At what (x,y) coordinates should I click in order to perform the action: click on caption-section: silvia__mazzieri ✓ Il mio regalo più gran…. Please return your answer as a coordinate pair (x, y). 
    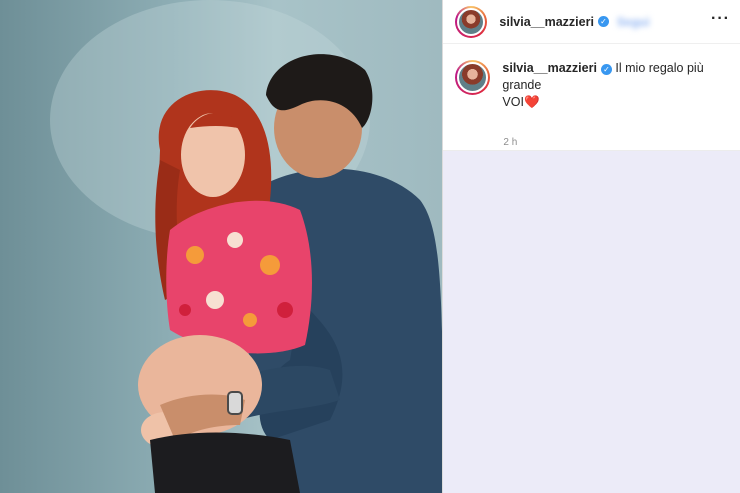
    Looking at the image, I should click on (591, 97).